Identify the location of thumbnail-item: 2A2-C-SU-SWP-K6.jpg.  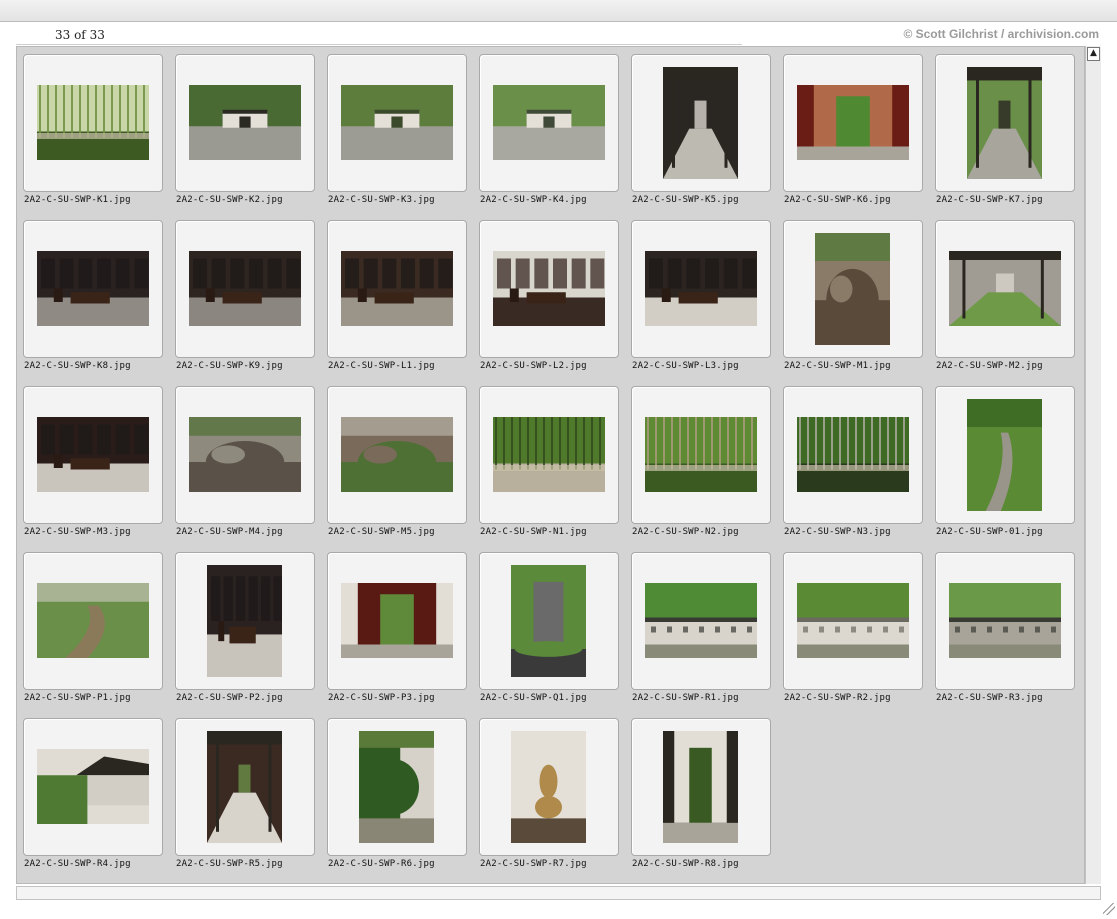
(850, 128).